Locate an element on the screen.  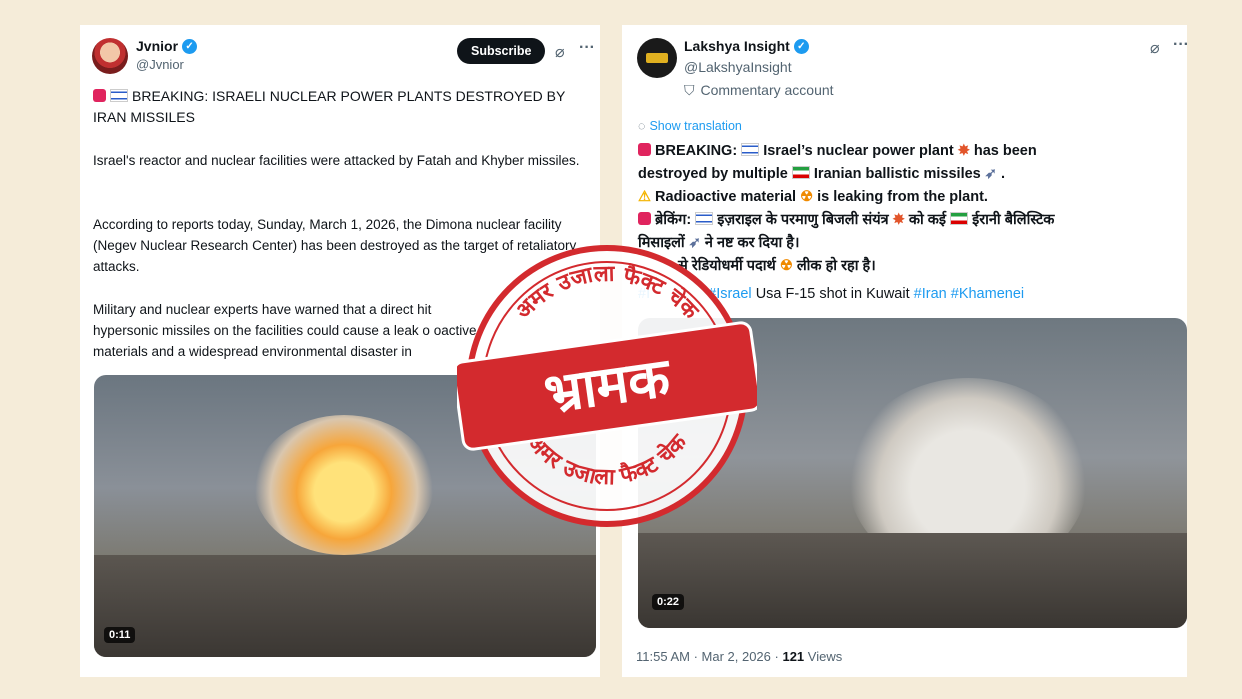
timestamp: 11:55 AM · Mar 2, 2026 · is located at coordinates (707, 656).